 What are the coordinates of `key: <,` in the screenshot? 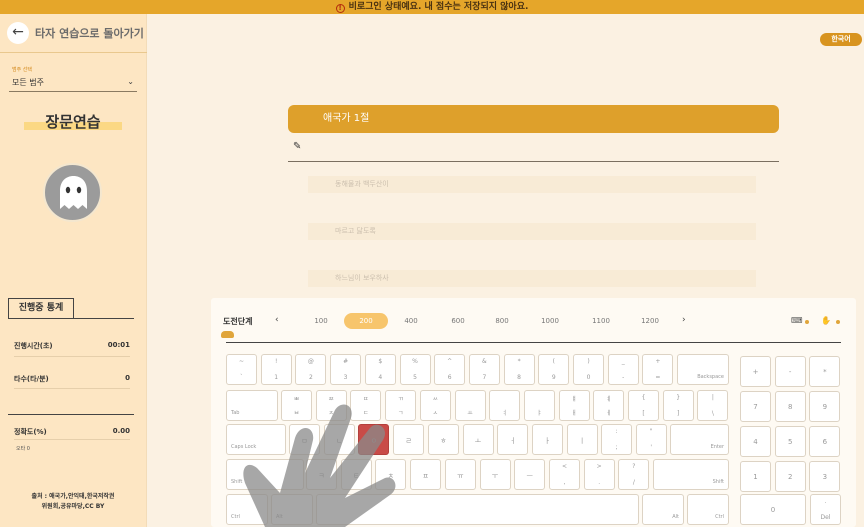 It's located at (564, 474).